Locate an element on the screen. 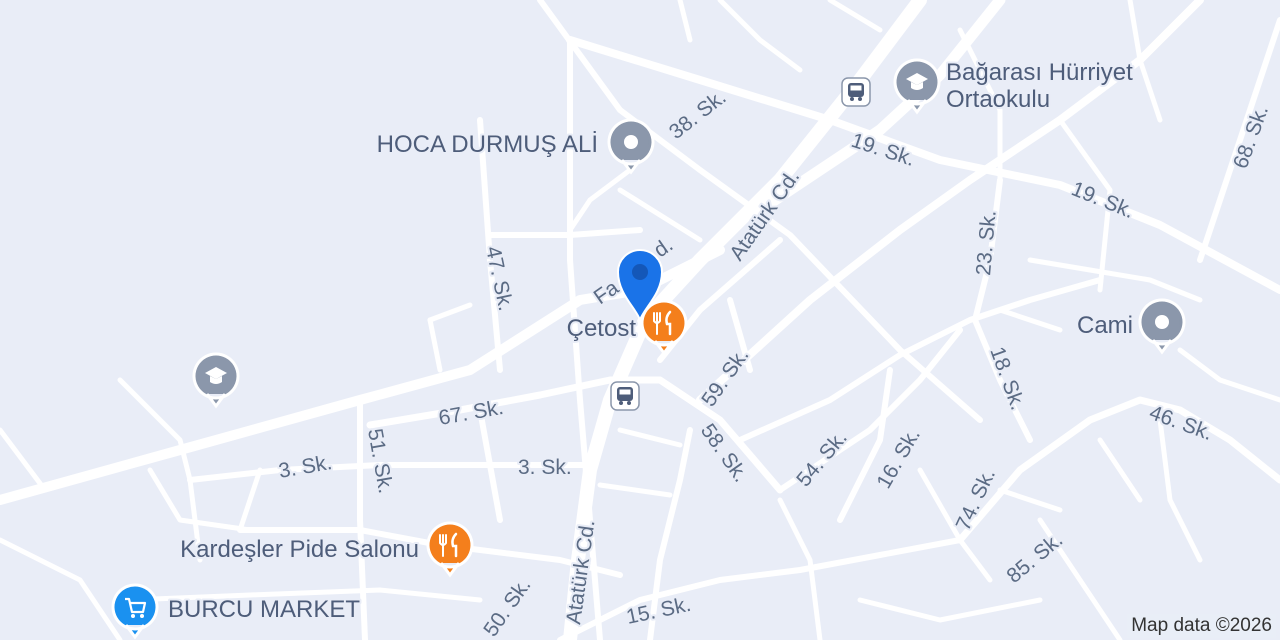  poi-label-cetost: Çetost is located at coordinates (602, 328).